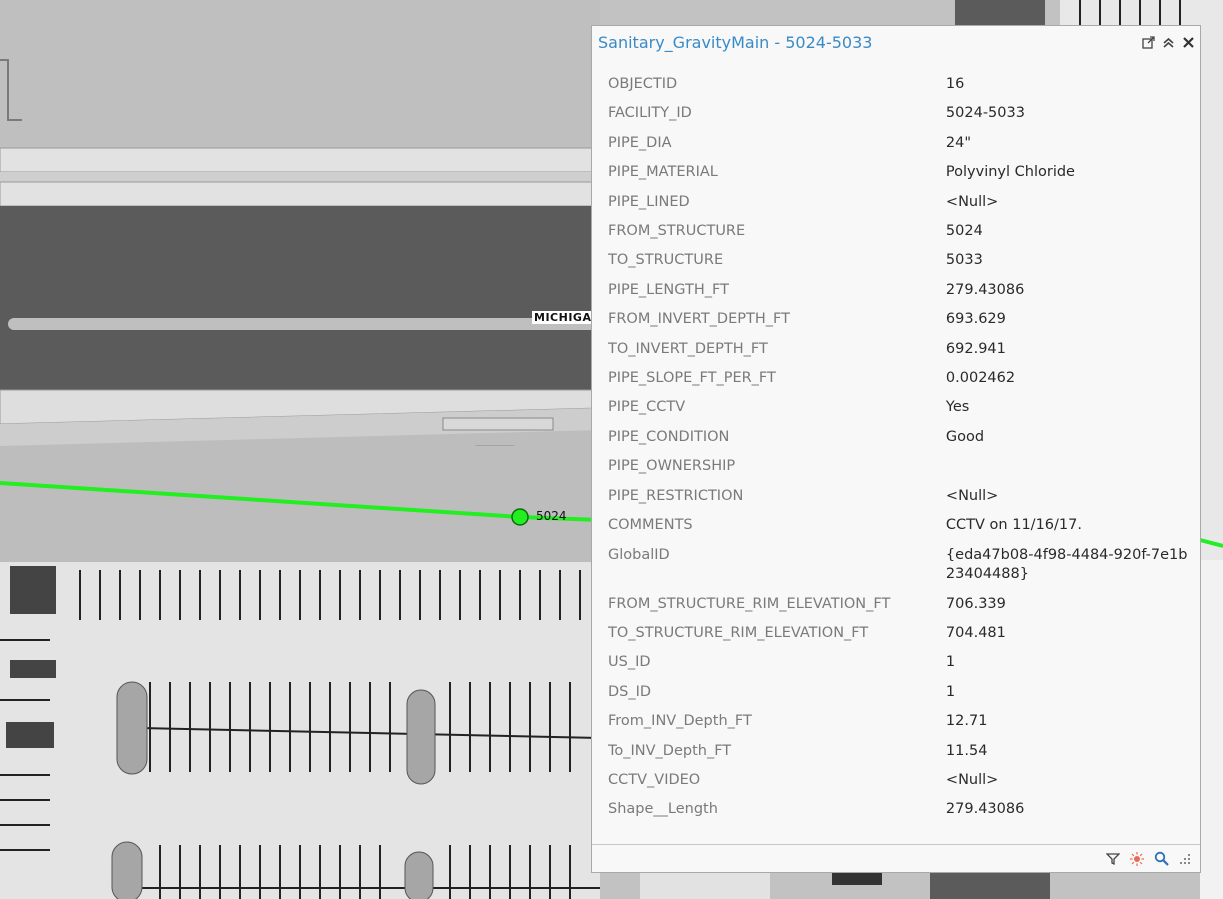  Describe the element at coordinates (1066, 564) in the screenshot. I see `field-value: {eda47b08-4f98-4484-920f-7e1b23404488}` at that location.